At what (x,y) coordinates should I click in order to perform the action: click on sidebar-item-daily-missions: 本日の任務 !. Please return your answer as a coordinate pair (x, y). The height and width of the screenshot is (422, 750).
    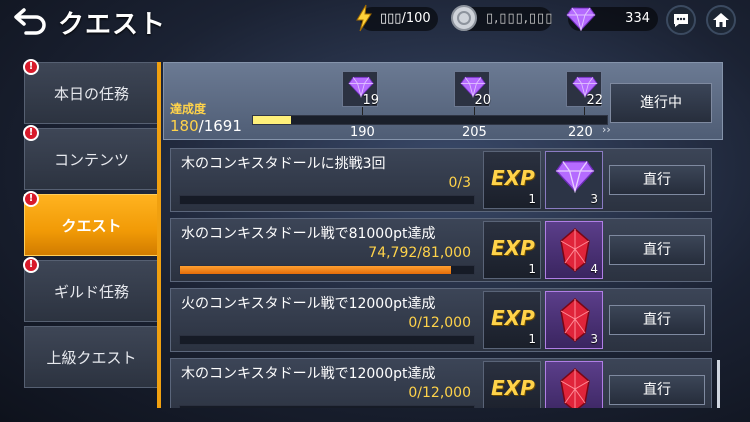
    Looking at the image, I should click on (90, 91).